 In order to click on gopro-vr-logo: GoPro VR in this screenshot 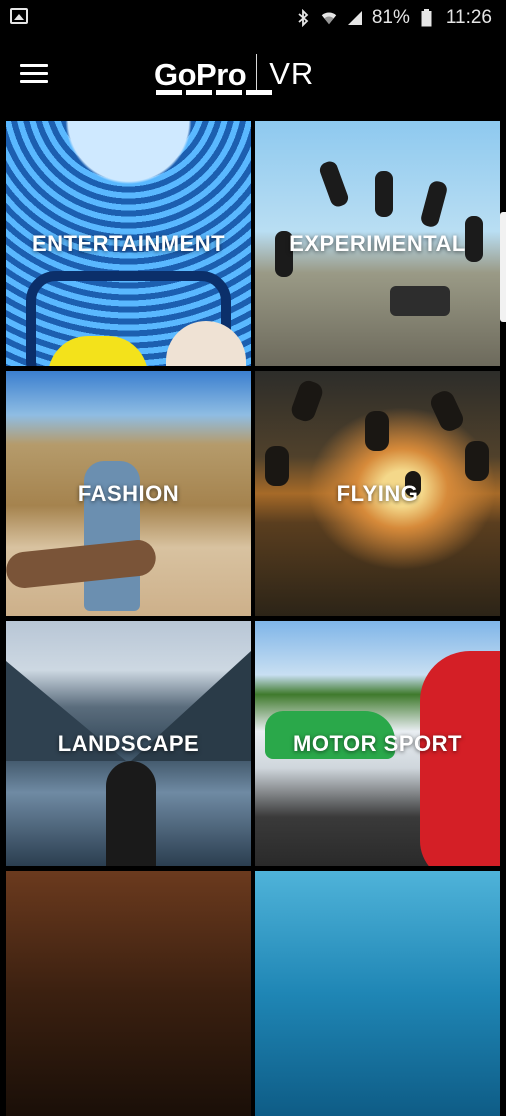, I will do `click(234, 74)`.